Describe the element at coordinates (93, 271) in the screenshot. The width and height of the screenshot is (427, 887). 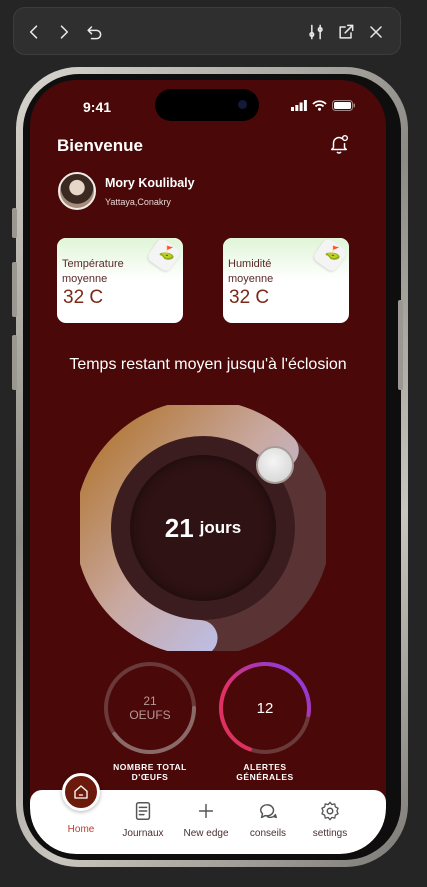
I see `card-label: Température moyenne` at that location.